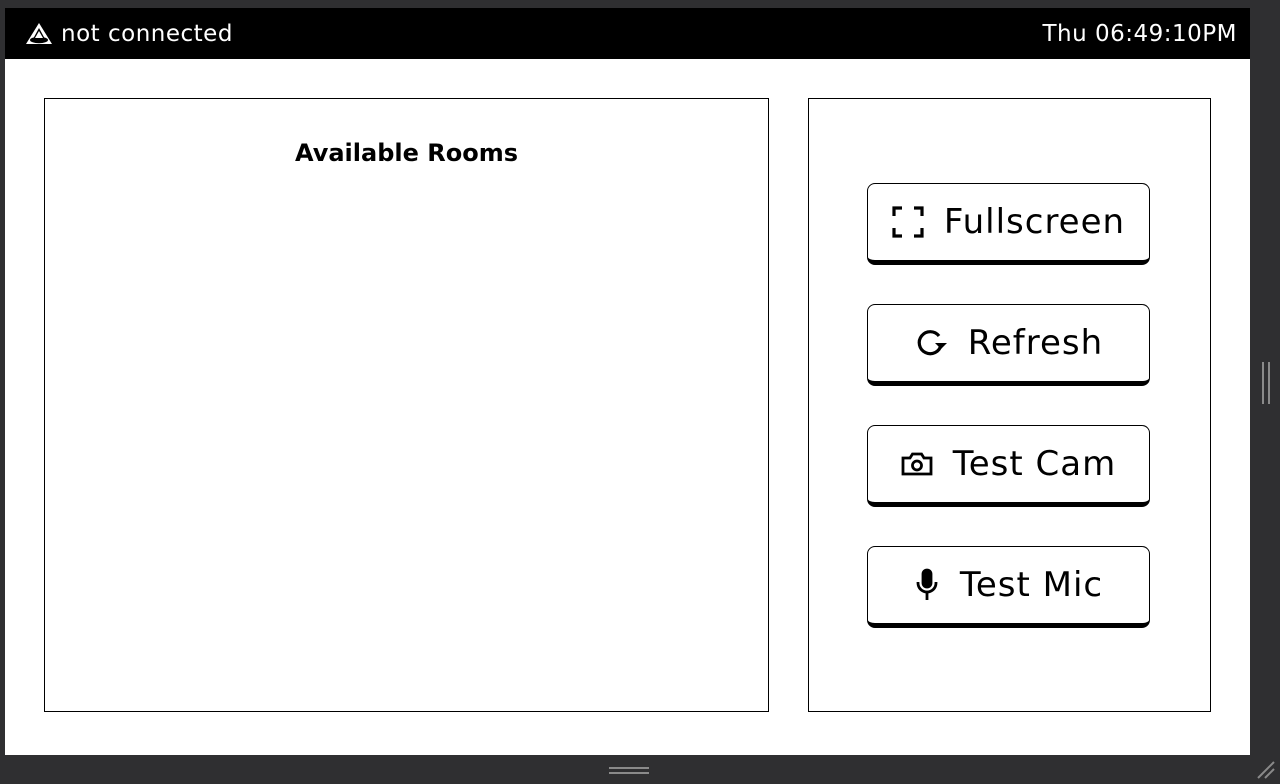  What do you see at coordinates (927, 585) in the screenshot?
I see `microphone-icon` at bounding box center [927, 585].